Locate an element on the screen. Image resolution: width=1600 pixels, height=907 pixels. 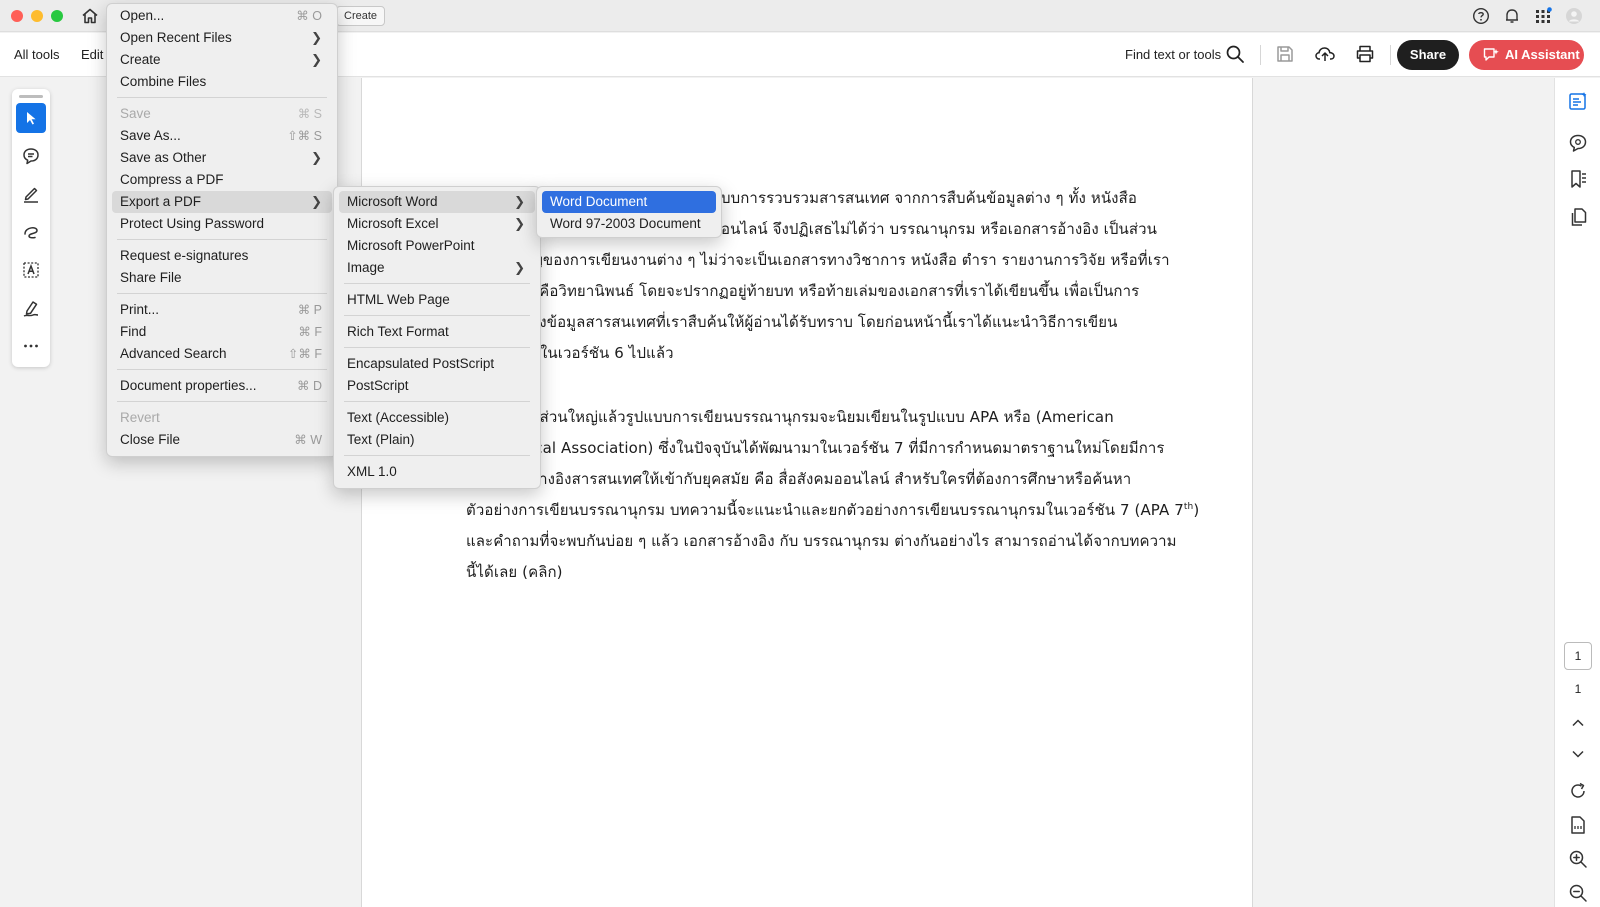
close-window-button is located at coordinates (17, 16).